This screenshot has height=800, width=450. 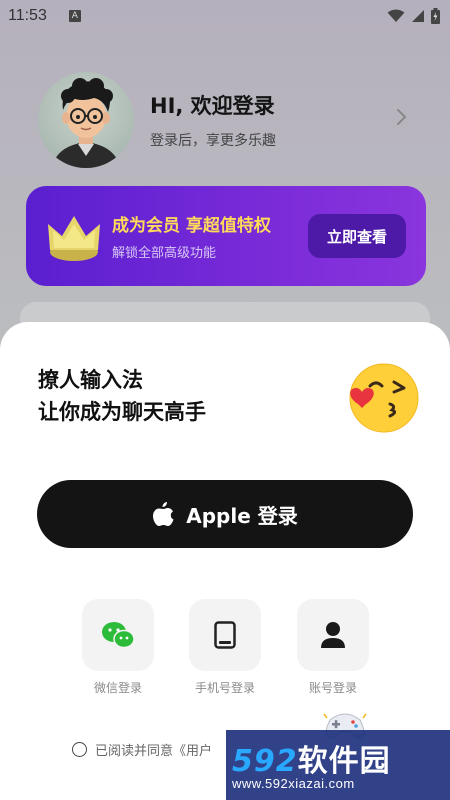 I want to click on phone-login-label: 手机号登录, so click(x=224, y=688).